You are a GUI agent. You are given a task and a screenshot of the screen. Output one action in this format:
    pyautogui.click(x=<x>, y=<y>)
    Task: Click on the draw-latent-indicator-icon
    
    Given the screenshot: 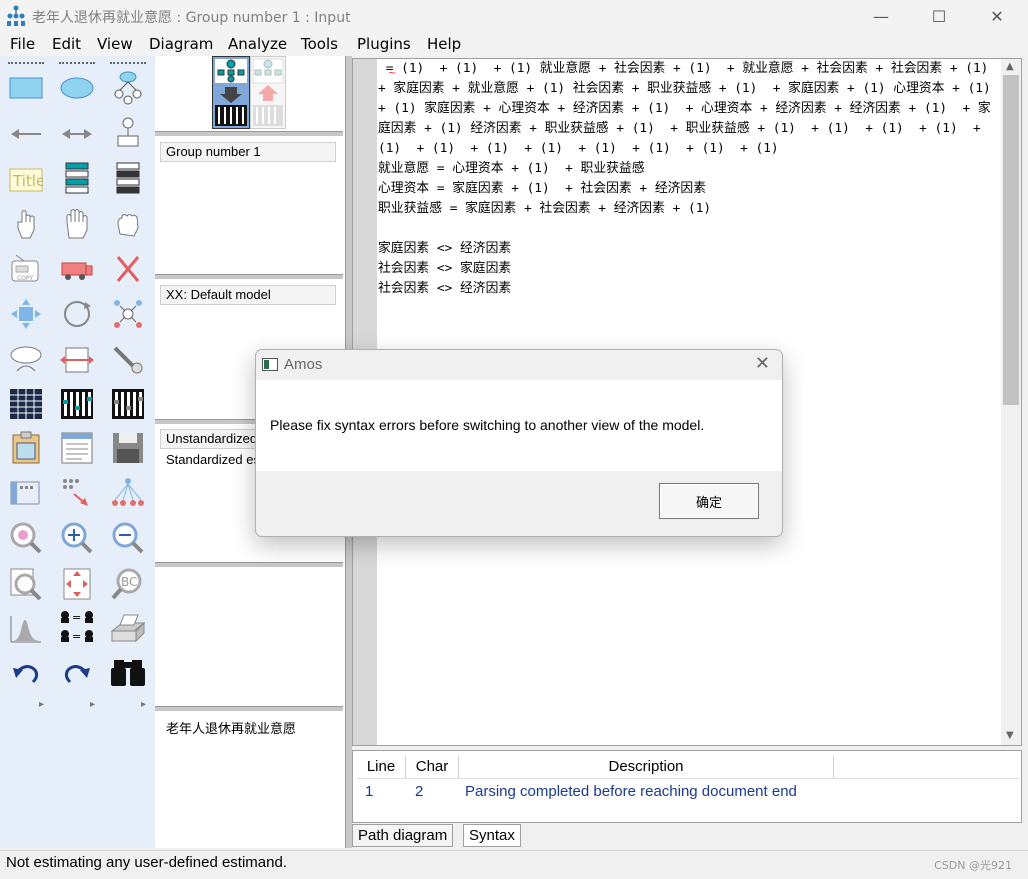 What is the action you would take?
    pyautogui.click(x=128, y=88)
    